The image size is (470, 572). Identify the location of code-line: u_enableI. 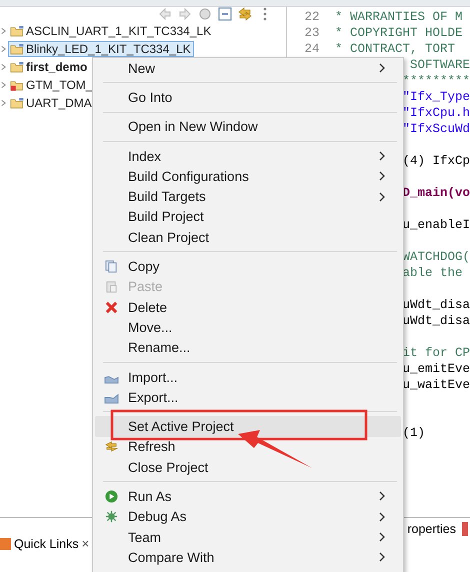
(436, 225).